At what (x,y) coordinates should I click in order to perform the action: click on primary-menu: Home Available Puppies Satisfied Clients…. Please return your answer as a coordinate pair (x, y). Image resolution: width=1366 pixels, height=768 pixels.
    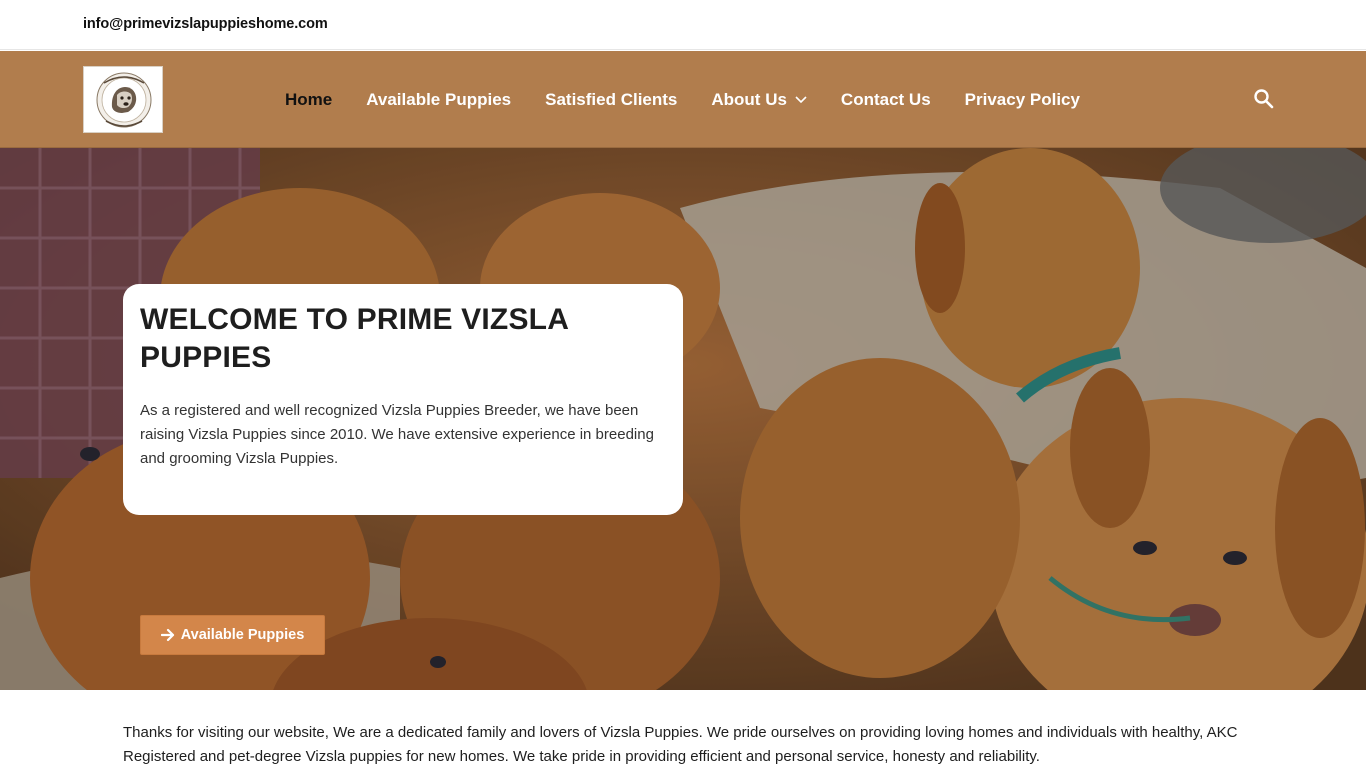
    Looking at the image, I should click on (682, 99).